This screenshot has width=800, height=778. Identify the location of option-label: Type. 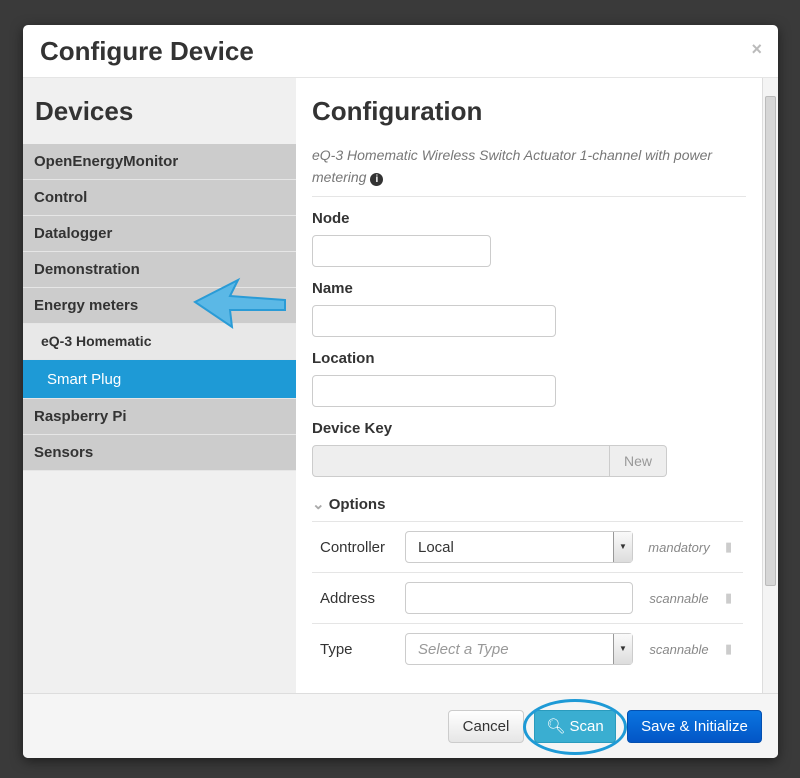
(336, 649).